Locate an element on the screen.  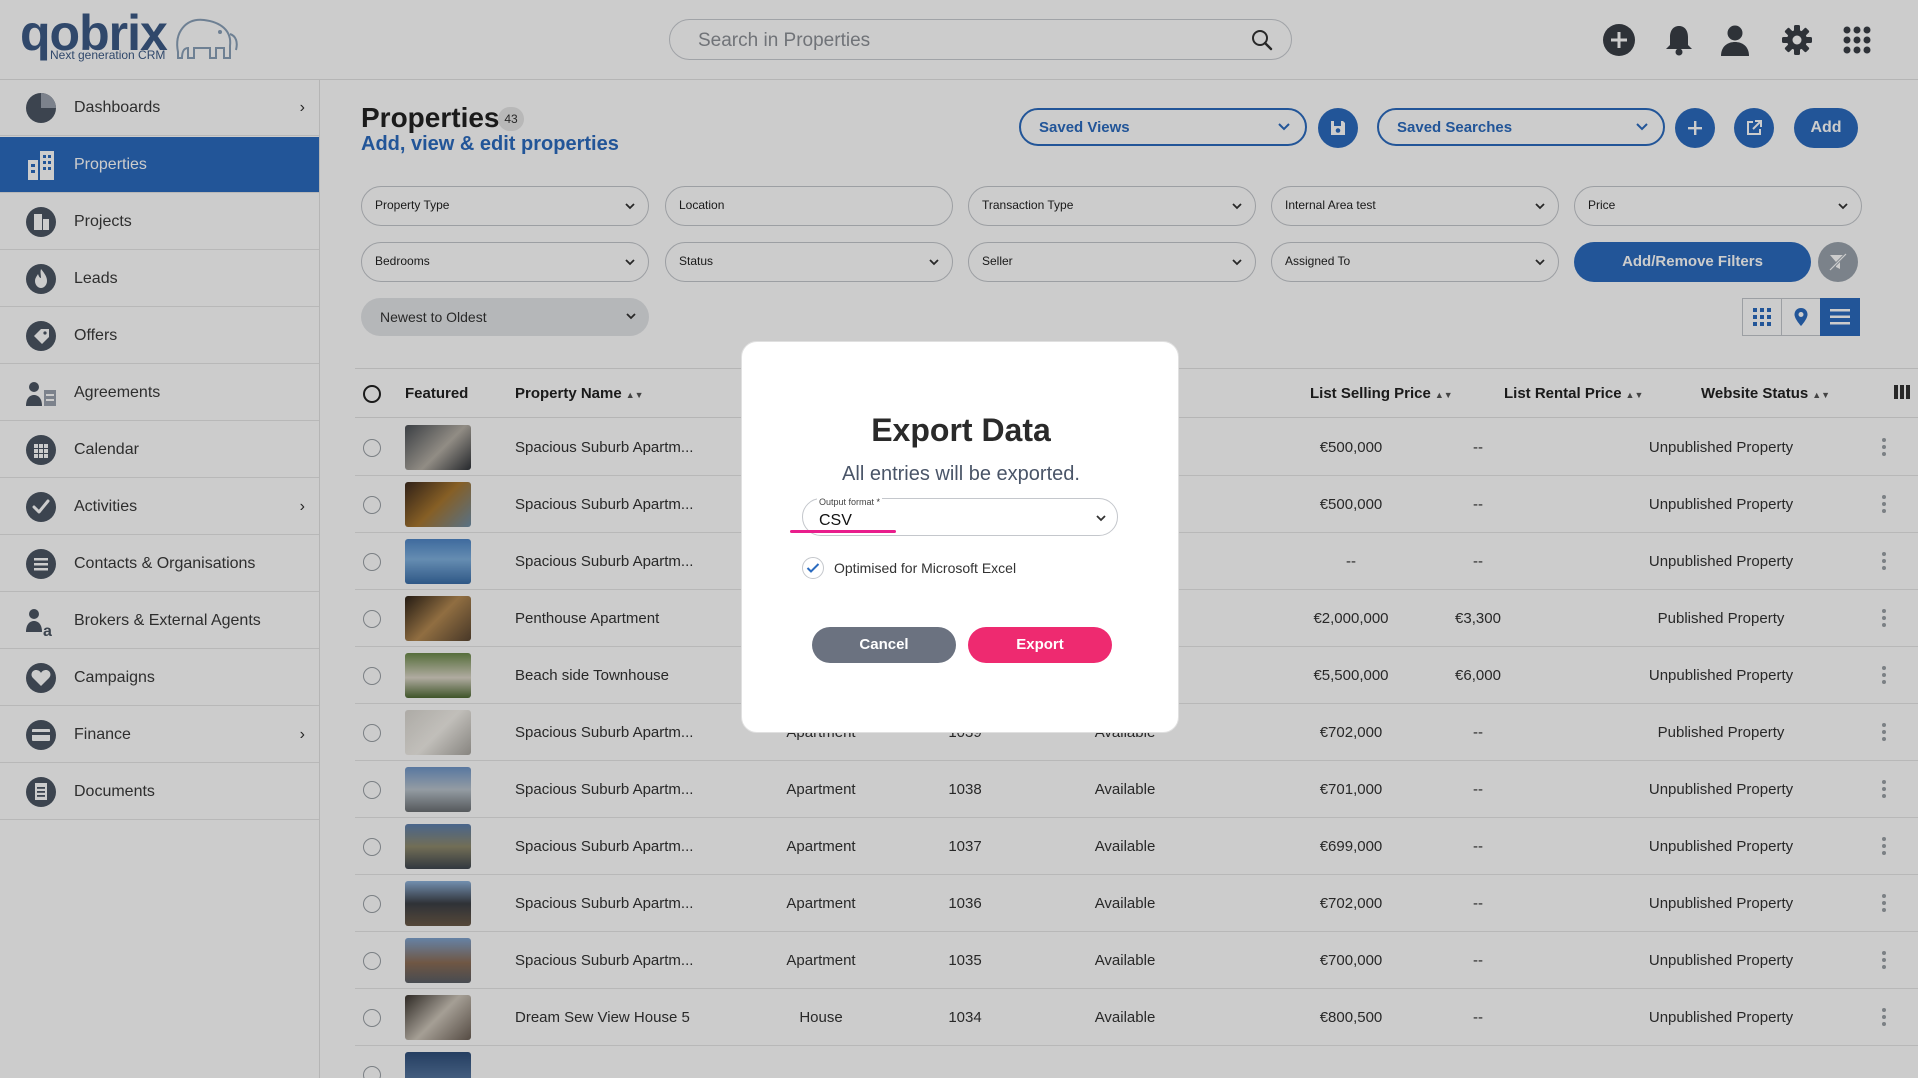
dialog-title: Export Data is located at coordinates (961, 430).